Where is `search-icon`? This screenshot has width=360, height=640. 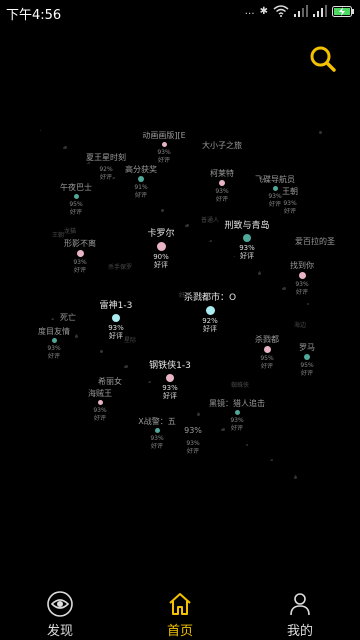 search-icon is located at coordinates (323, 59).